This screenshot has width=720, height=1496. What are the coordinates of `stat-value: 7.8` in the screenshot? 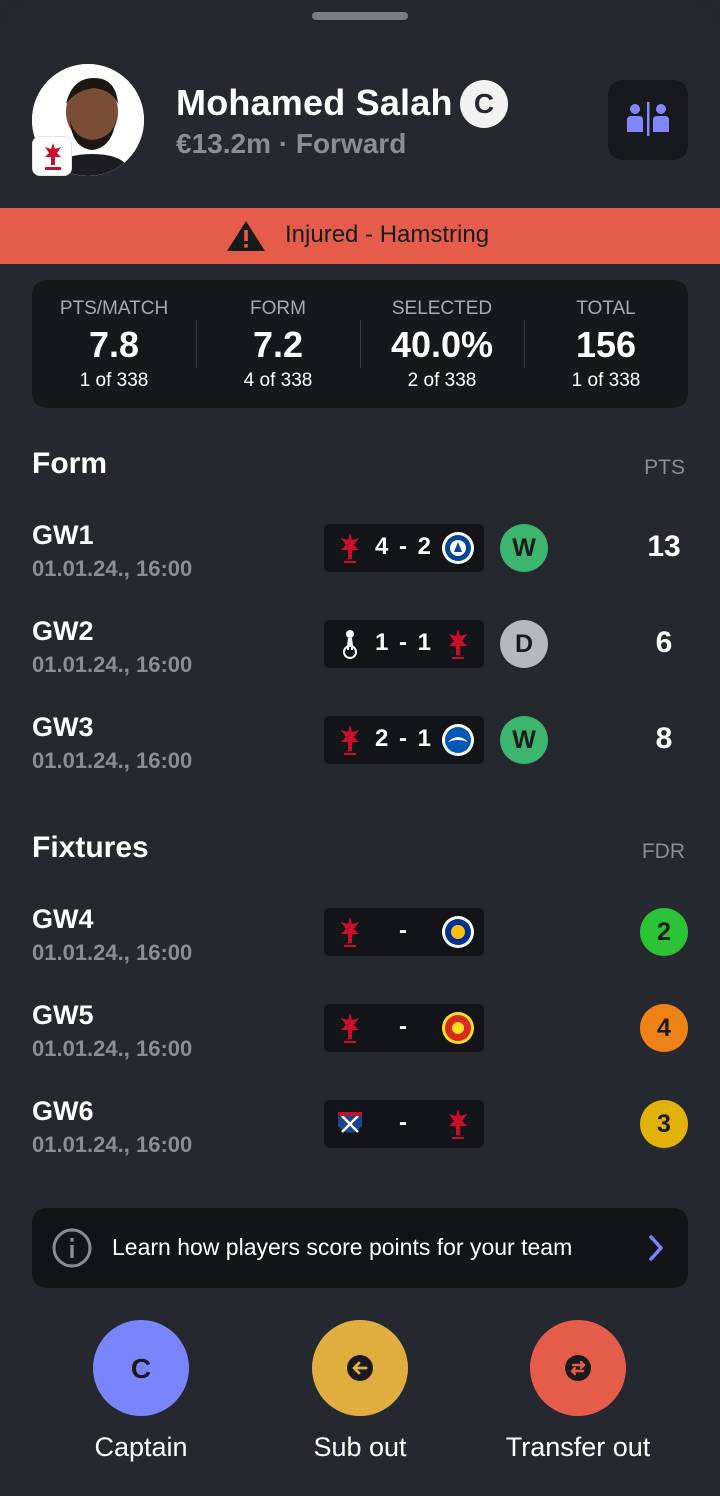 It's located at (114, 344).